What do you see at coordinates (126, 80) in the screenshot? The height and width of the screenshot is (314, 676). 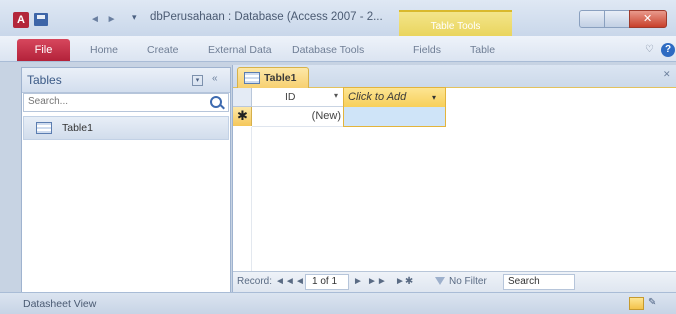 I see `nav-pane-header: Tables ▾ «` at bounding box center [126, 80].